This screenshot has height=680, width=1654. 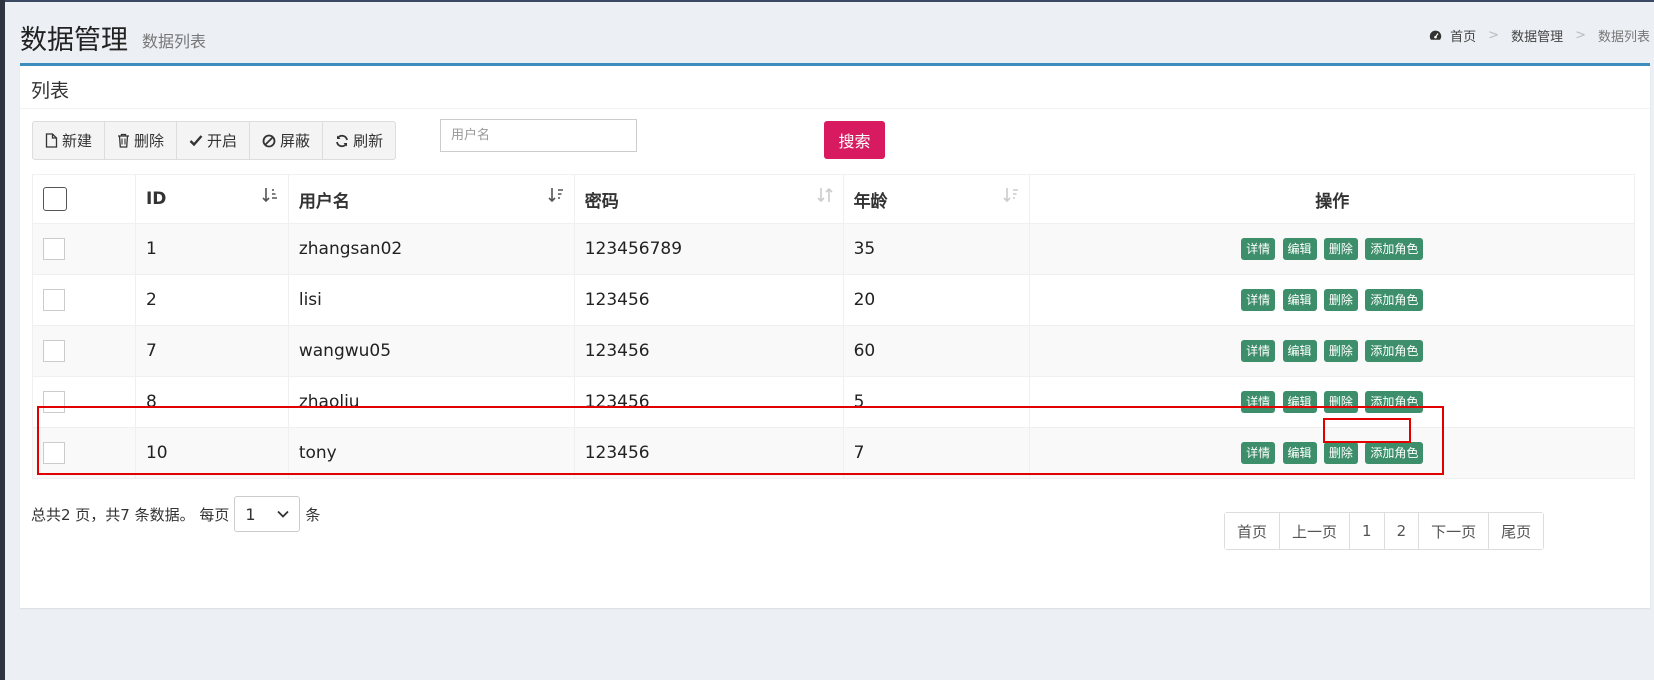 What do you see at coordinates (1332, 199) in the screenshot?
I see `column-header-actions: 操作` at bounding box center [1332, 199].